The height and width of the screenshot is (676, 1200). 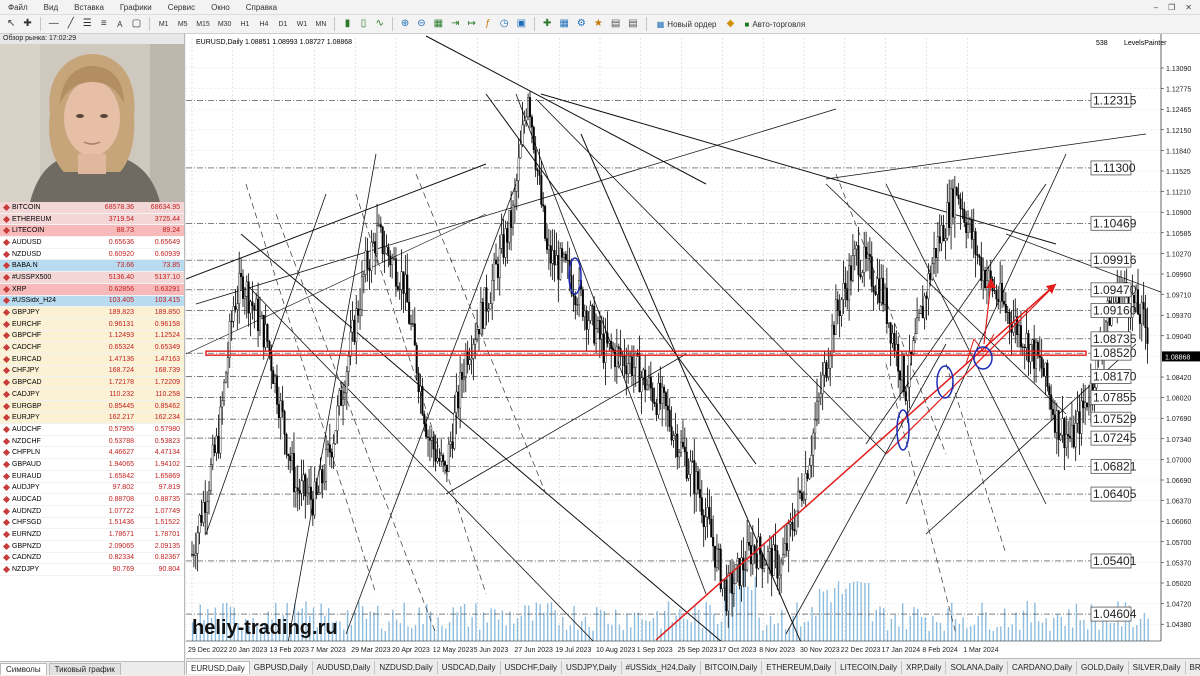 I want to click on chart-tab: GOLD,Daily, so click(x=1103, y=667).